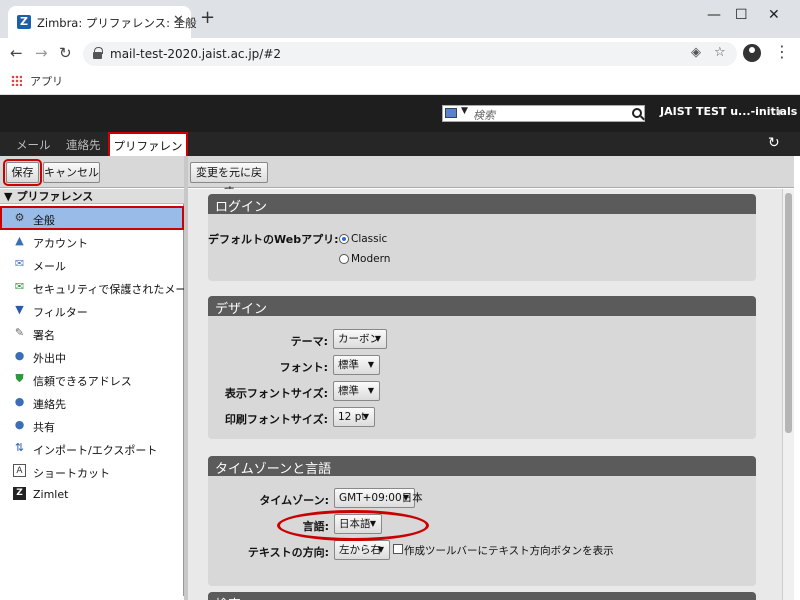 Image resolution: width=800 pixels, height=600 pixels. What do you see at coordinates (229, 180) in the screenshot?
I see `revert-button: 変更を元に戻す` at bounding box center [229, 180].